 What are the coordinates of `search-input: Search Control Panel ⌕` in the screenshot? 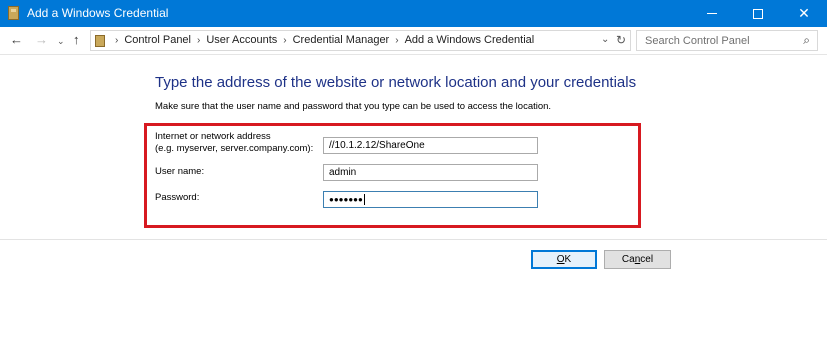 It's located at (727, 40).